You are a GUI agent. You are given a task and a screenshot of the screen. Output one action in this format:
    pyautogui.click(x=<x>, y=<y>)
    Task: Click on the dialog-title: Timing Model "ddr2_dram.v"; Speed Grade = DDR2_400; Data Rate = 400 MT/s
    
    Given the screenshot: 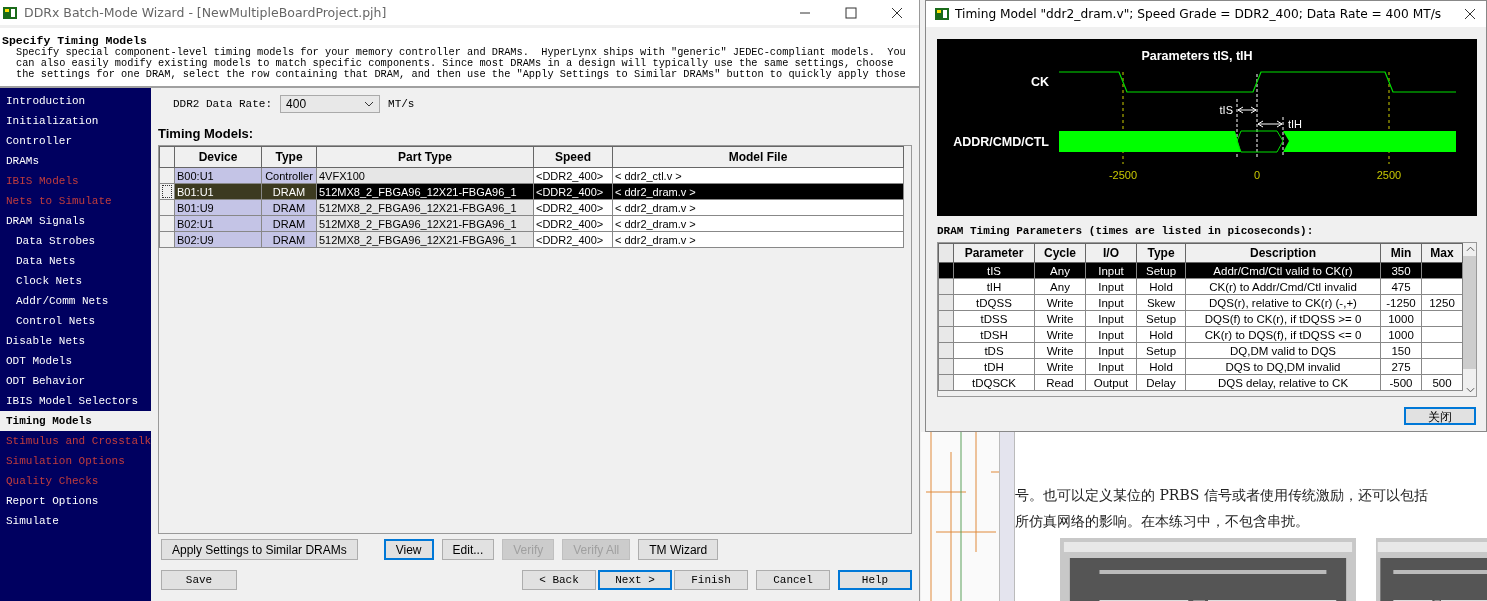 What is the action you would take?
    pyautogui.click(x=1198, y=14)
    